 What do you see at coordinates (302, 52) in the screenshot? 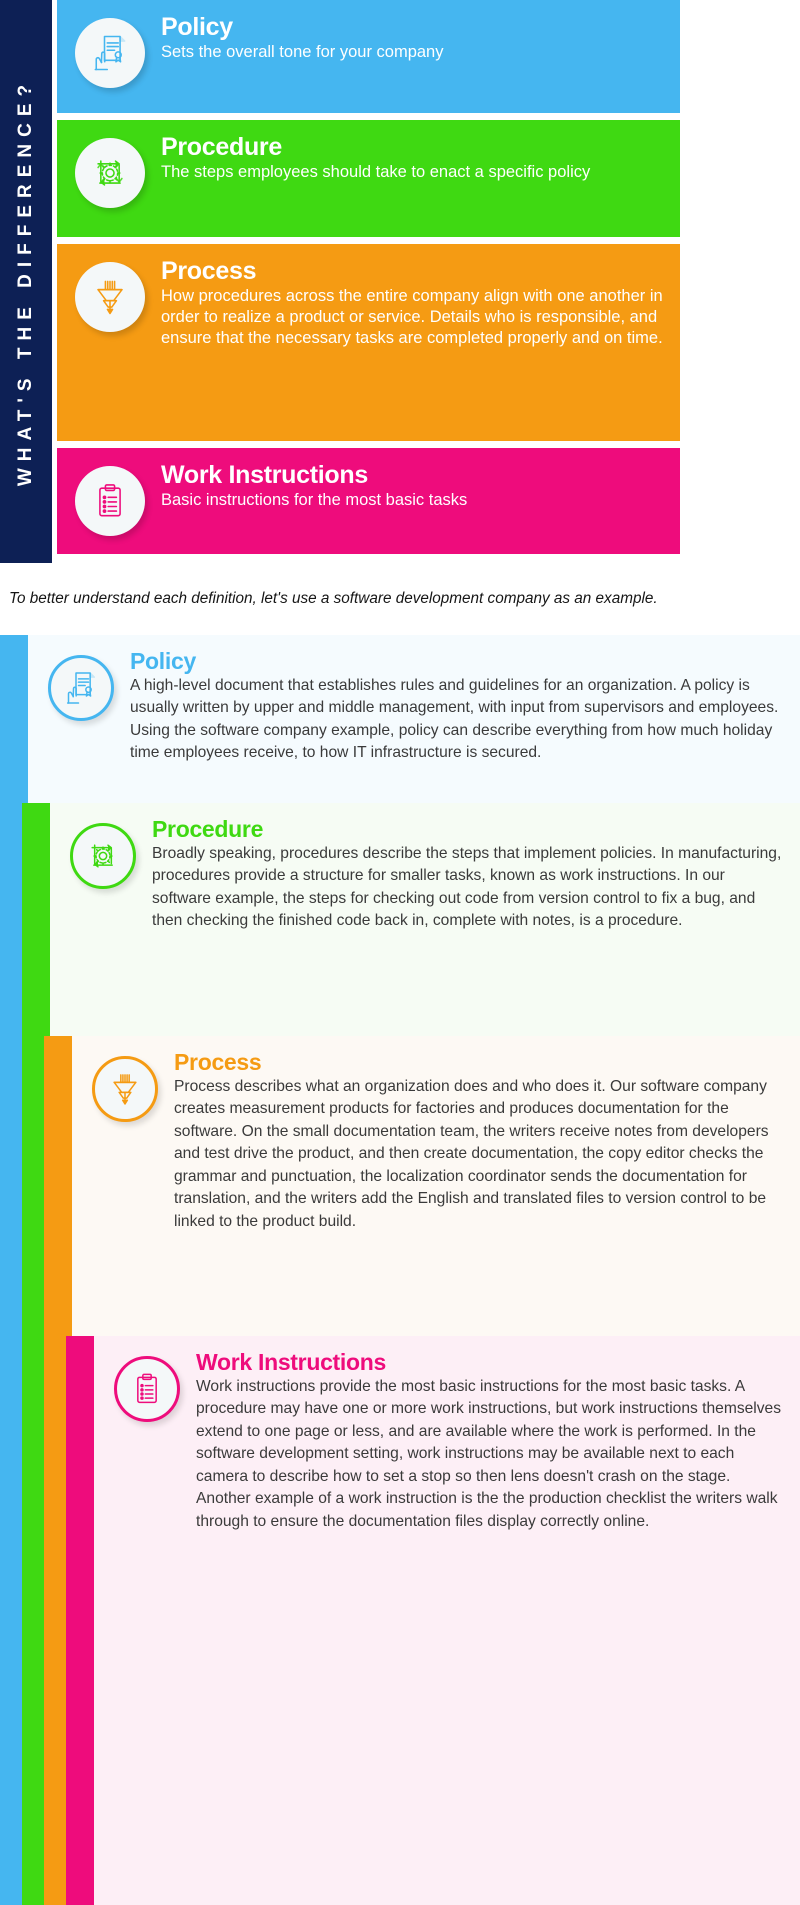
I see `summary-card-description: Sets the overall tone for your company` at bounding box center [302, 52].